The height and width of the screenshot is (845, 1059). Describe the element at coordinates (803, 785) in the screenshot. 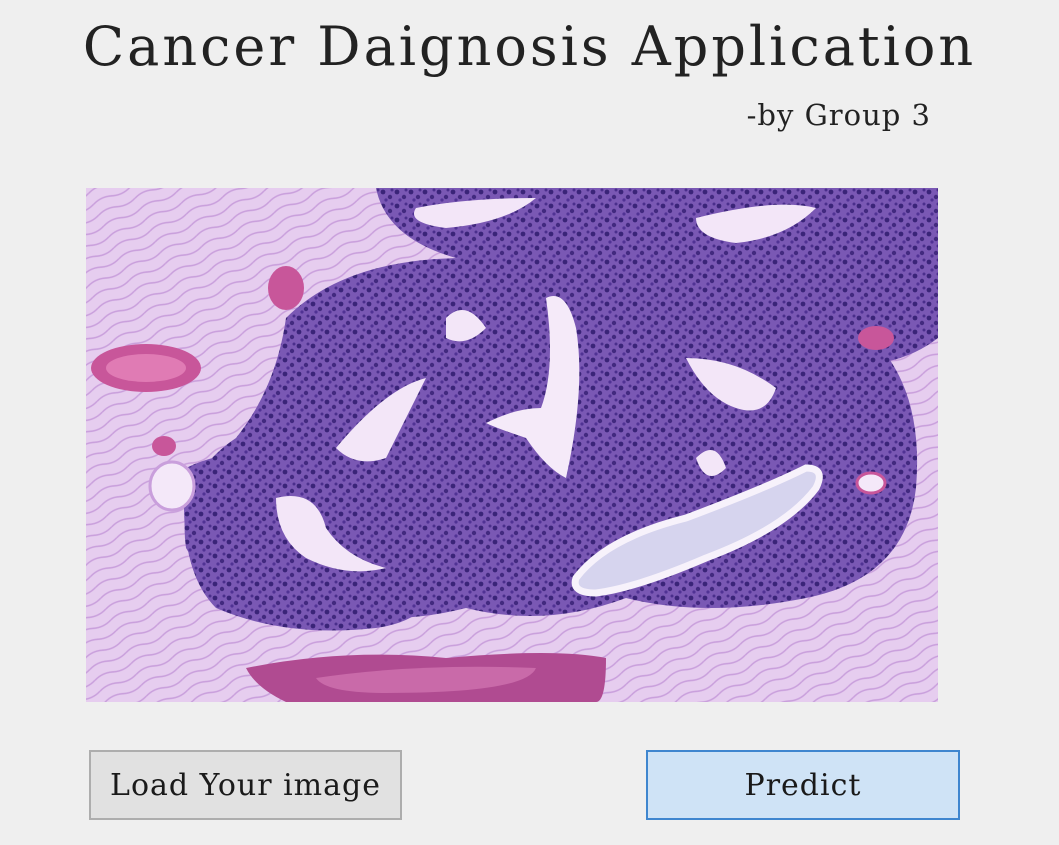

I see `predict-button: Predict` at that location.